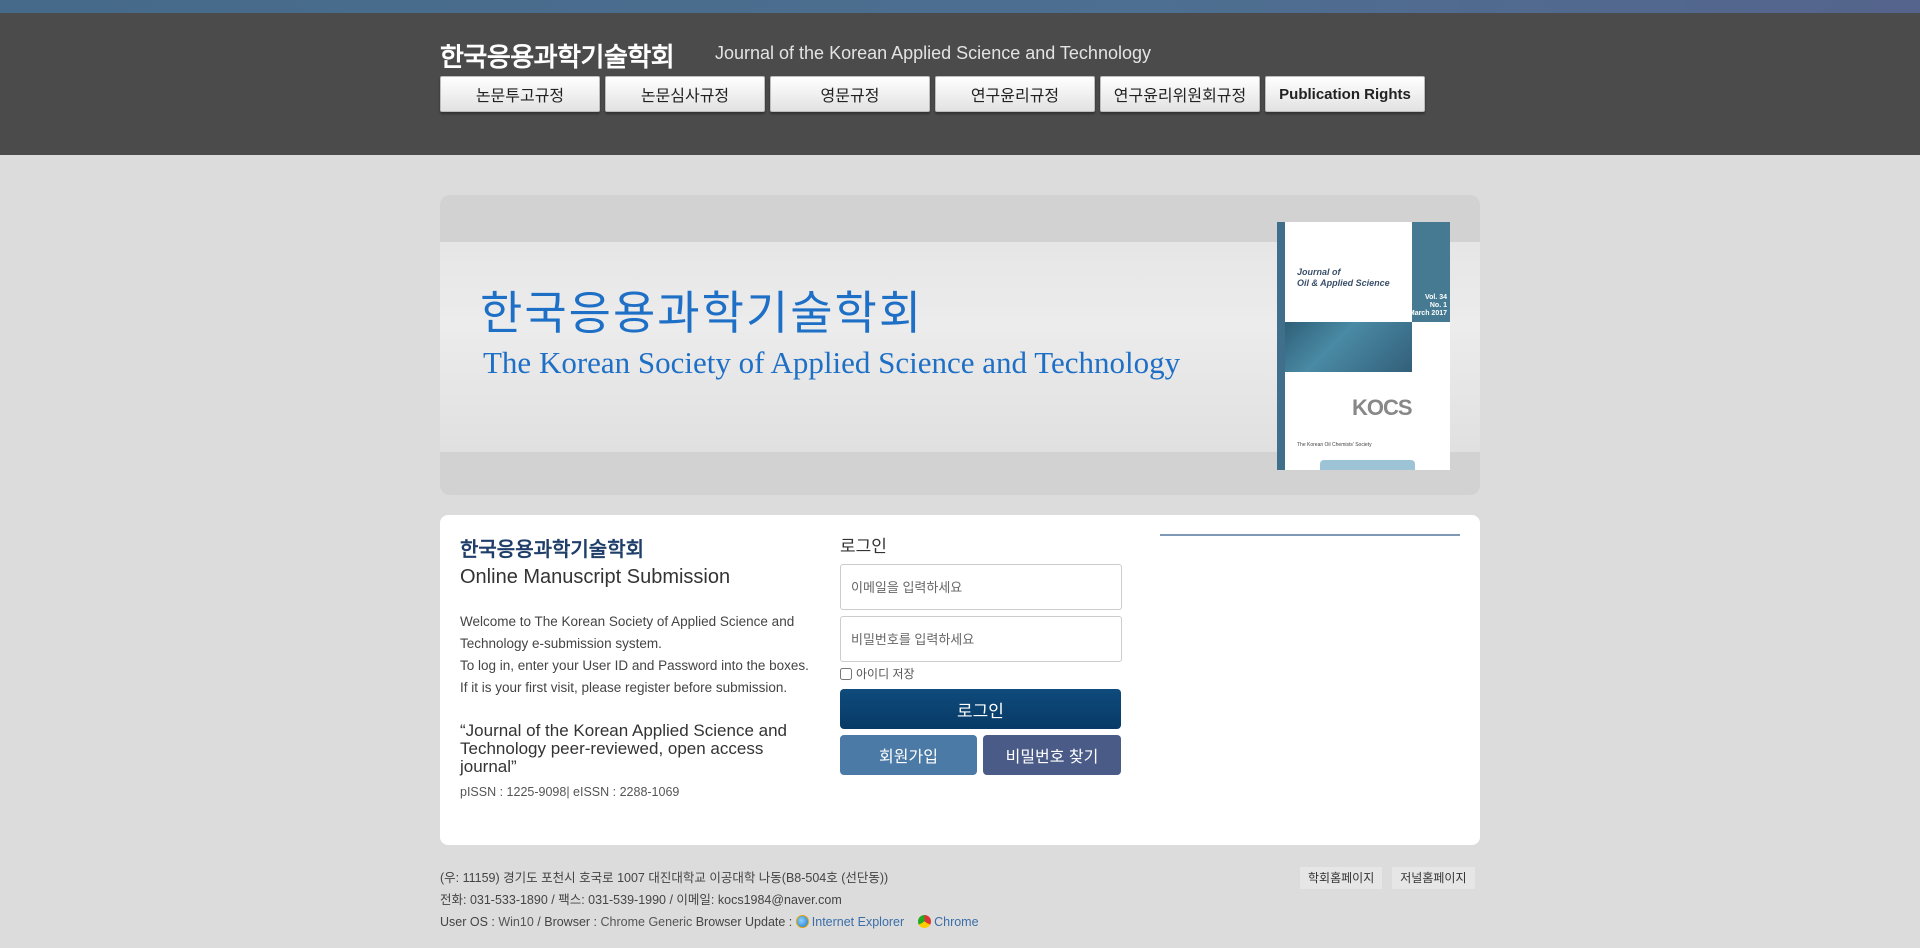 The height and width of the screenshot is (948, 1920). Describe the element at coordinates (1345, 94) in the screenshot. I see `nav-publication-rights-button: Publication Rights` at that location.